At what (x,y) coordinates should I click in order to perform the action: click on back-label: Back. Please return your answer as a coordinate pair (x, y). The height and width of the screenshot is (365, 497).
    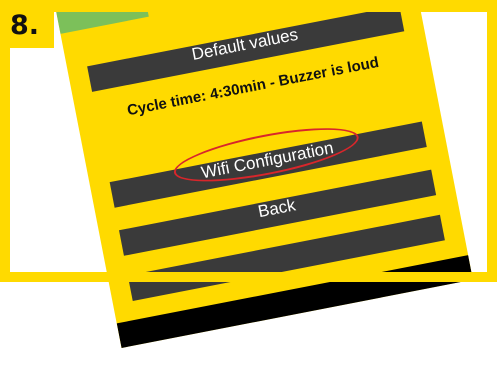
    Looking at the image, I should click on (277, 208).